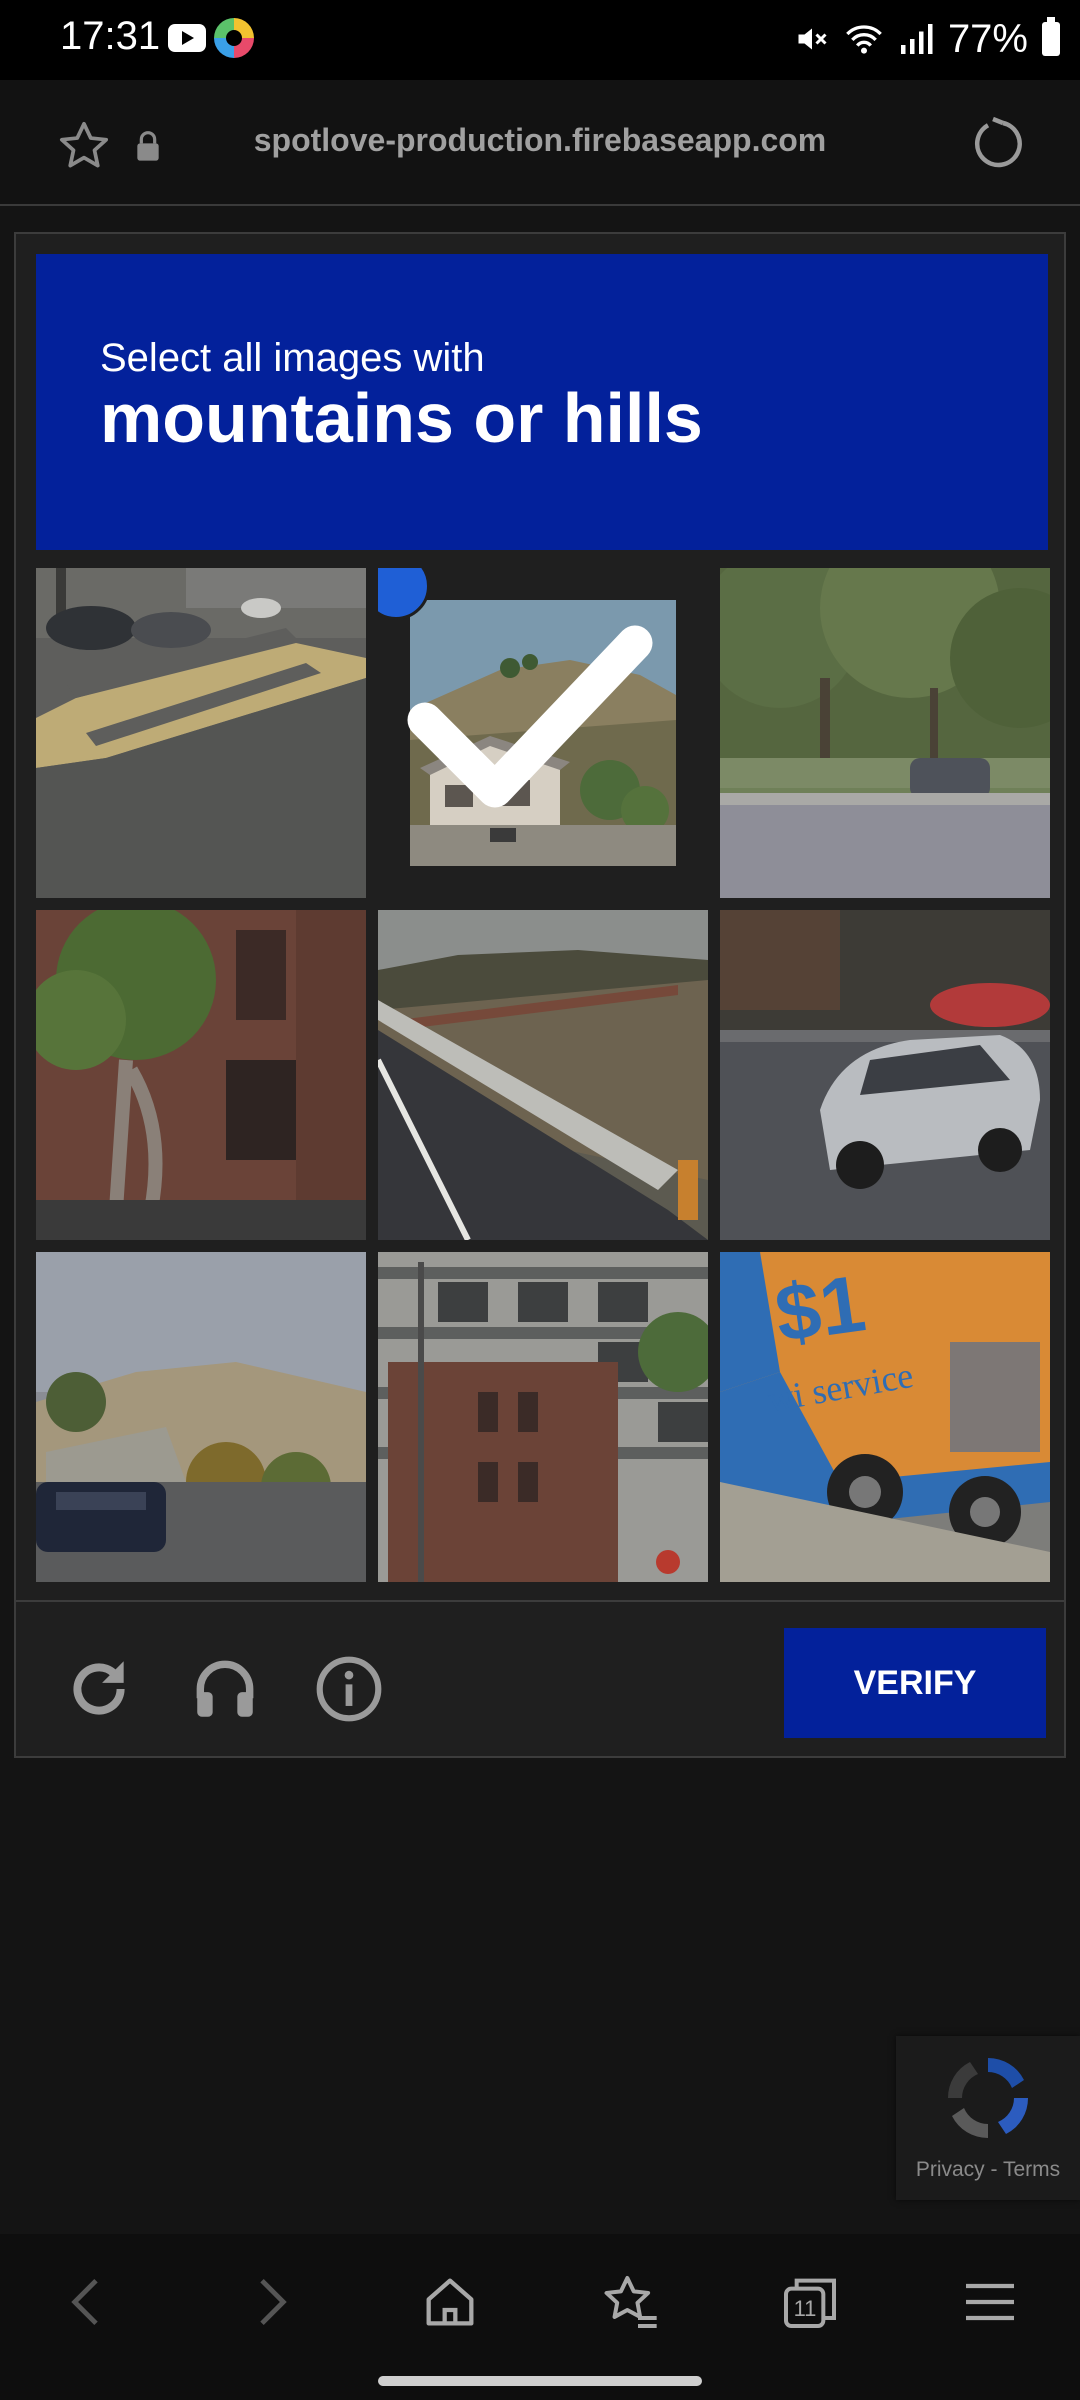 This screenshot has width=1080, height=2400. I want to click on verify-button: VERIFY, so click(915, 1683).